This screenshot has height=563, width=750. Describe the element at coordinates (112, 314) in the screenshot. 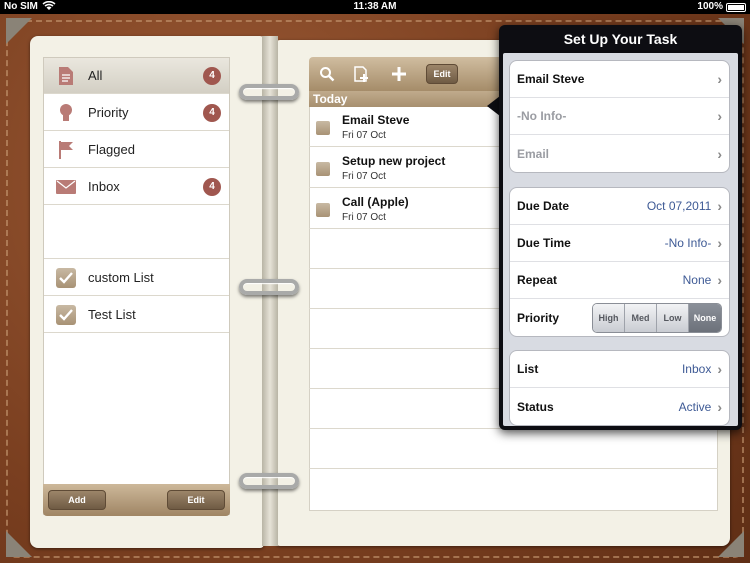

I see `list-item-label: Test List` at that location.